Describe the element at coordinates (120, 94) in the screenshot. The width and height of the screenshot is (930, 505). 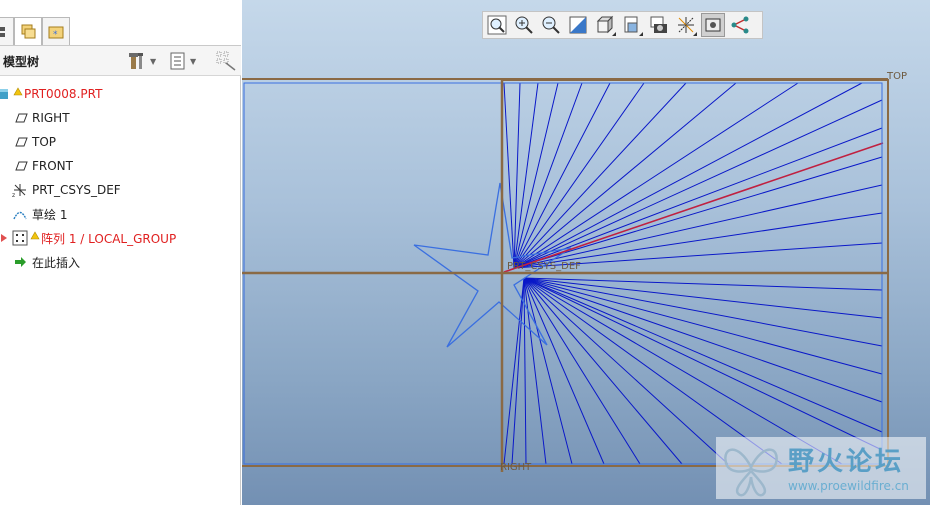
I see `tree-item-part: PRT0008.PRT` at that location.